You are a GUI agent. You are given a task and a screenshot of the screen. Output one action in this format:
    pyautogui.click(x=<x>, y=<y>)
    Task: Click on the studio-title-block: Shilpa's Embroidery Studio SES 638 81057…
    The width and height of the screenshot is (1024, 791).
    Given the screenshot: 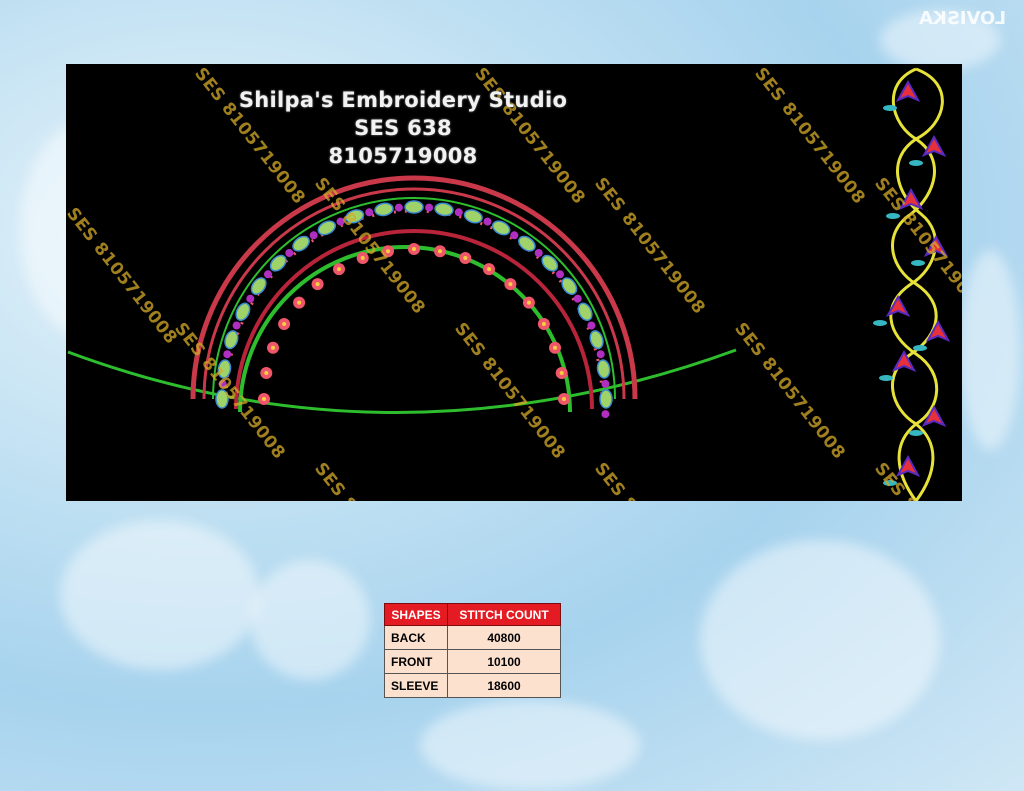 What is the action you would take?
    pyautogui.click(x=403, y=128)
    